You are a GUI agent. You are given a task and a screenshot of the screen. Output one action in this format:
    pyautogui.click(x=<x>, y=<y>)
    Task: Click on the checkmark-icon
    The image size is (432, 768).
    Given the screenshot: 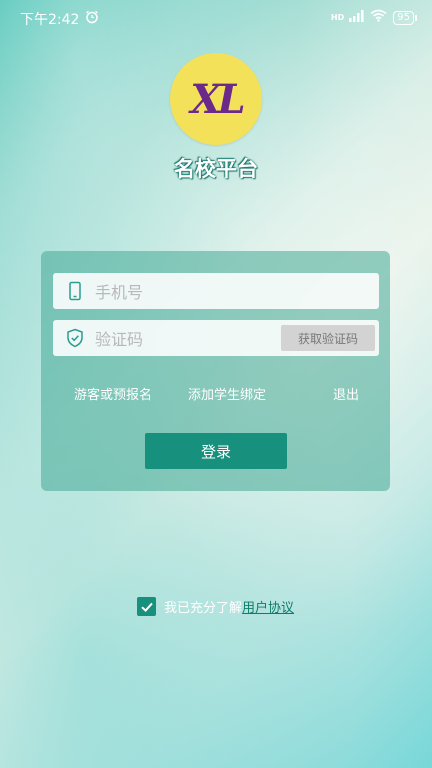 What is the action you would take?
    pyautogui.click(x=146, y=607)
    